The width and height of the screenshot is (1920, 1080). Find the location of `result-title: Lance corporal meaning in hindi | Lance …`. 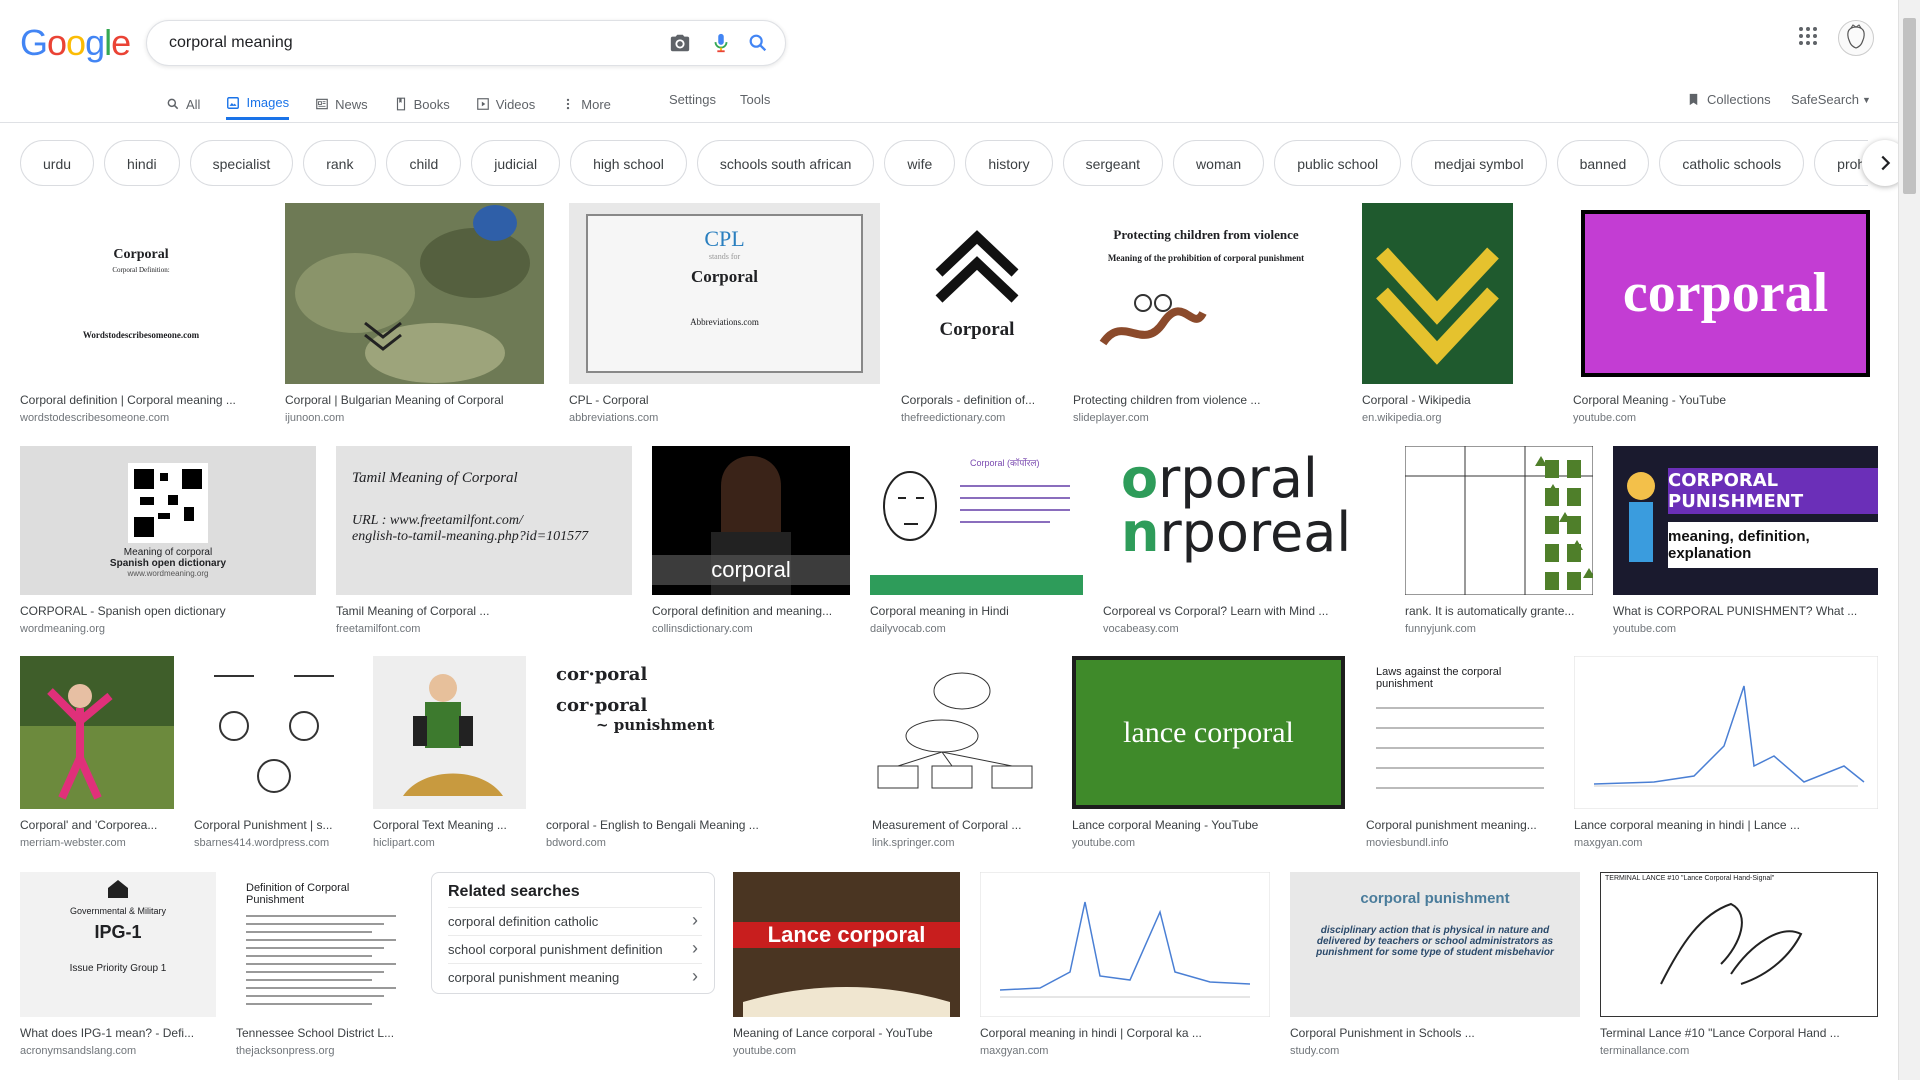

result-title: Lance corporal meaning in hindi | Lance … is located at coordinates (1726, 825).